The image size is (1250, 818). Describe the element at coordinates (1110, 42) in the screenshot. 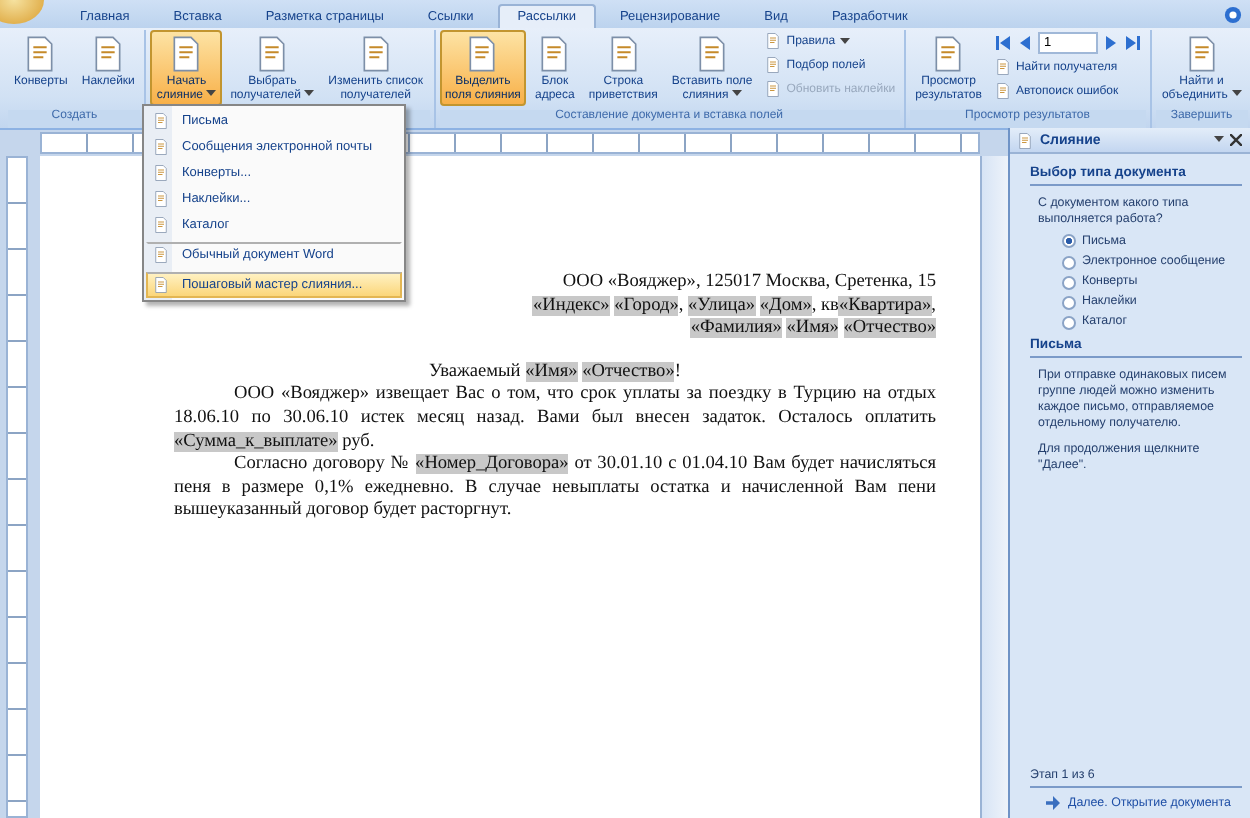

I see `next-record-icon` at that location.